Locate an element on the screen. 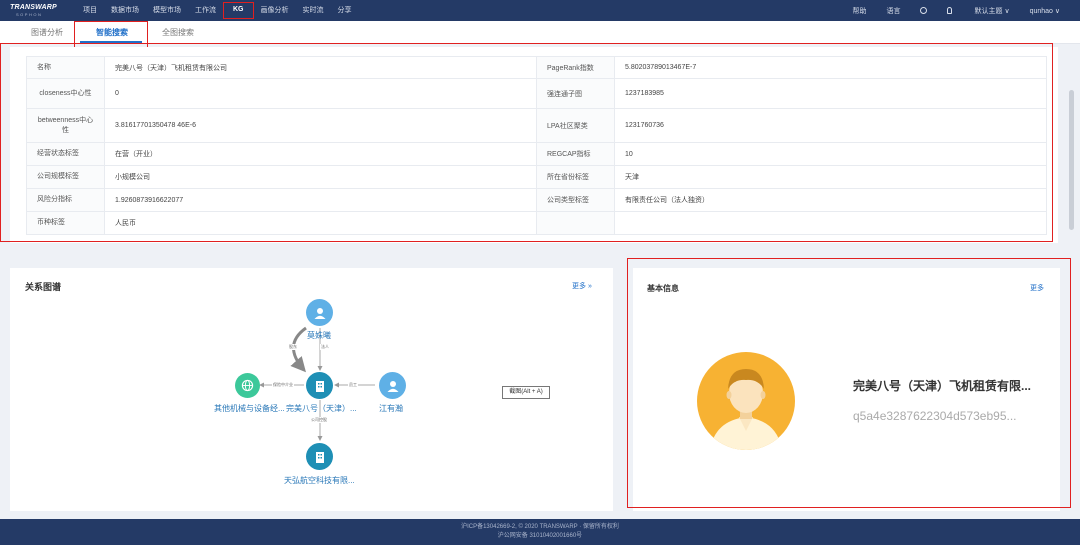 The width and height of the screenshot is (1080, 545). edge-label-top-right: 法人 is located at coordinates (325, 347).